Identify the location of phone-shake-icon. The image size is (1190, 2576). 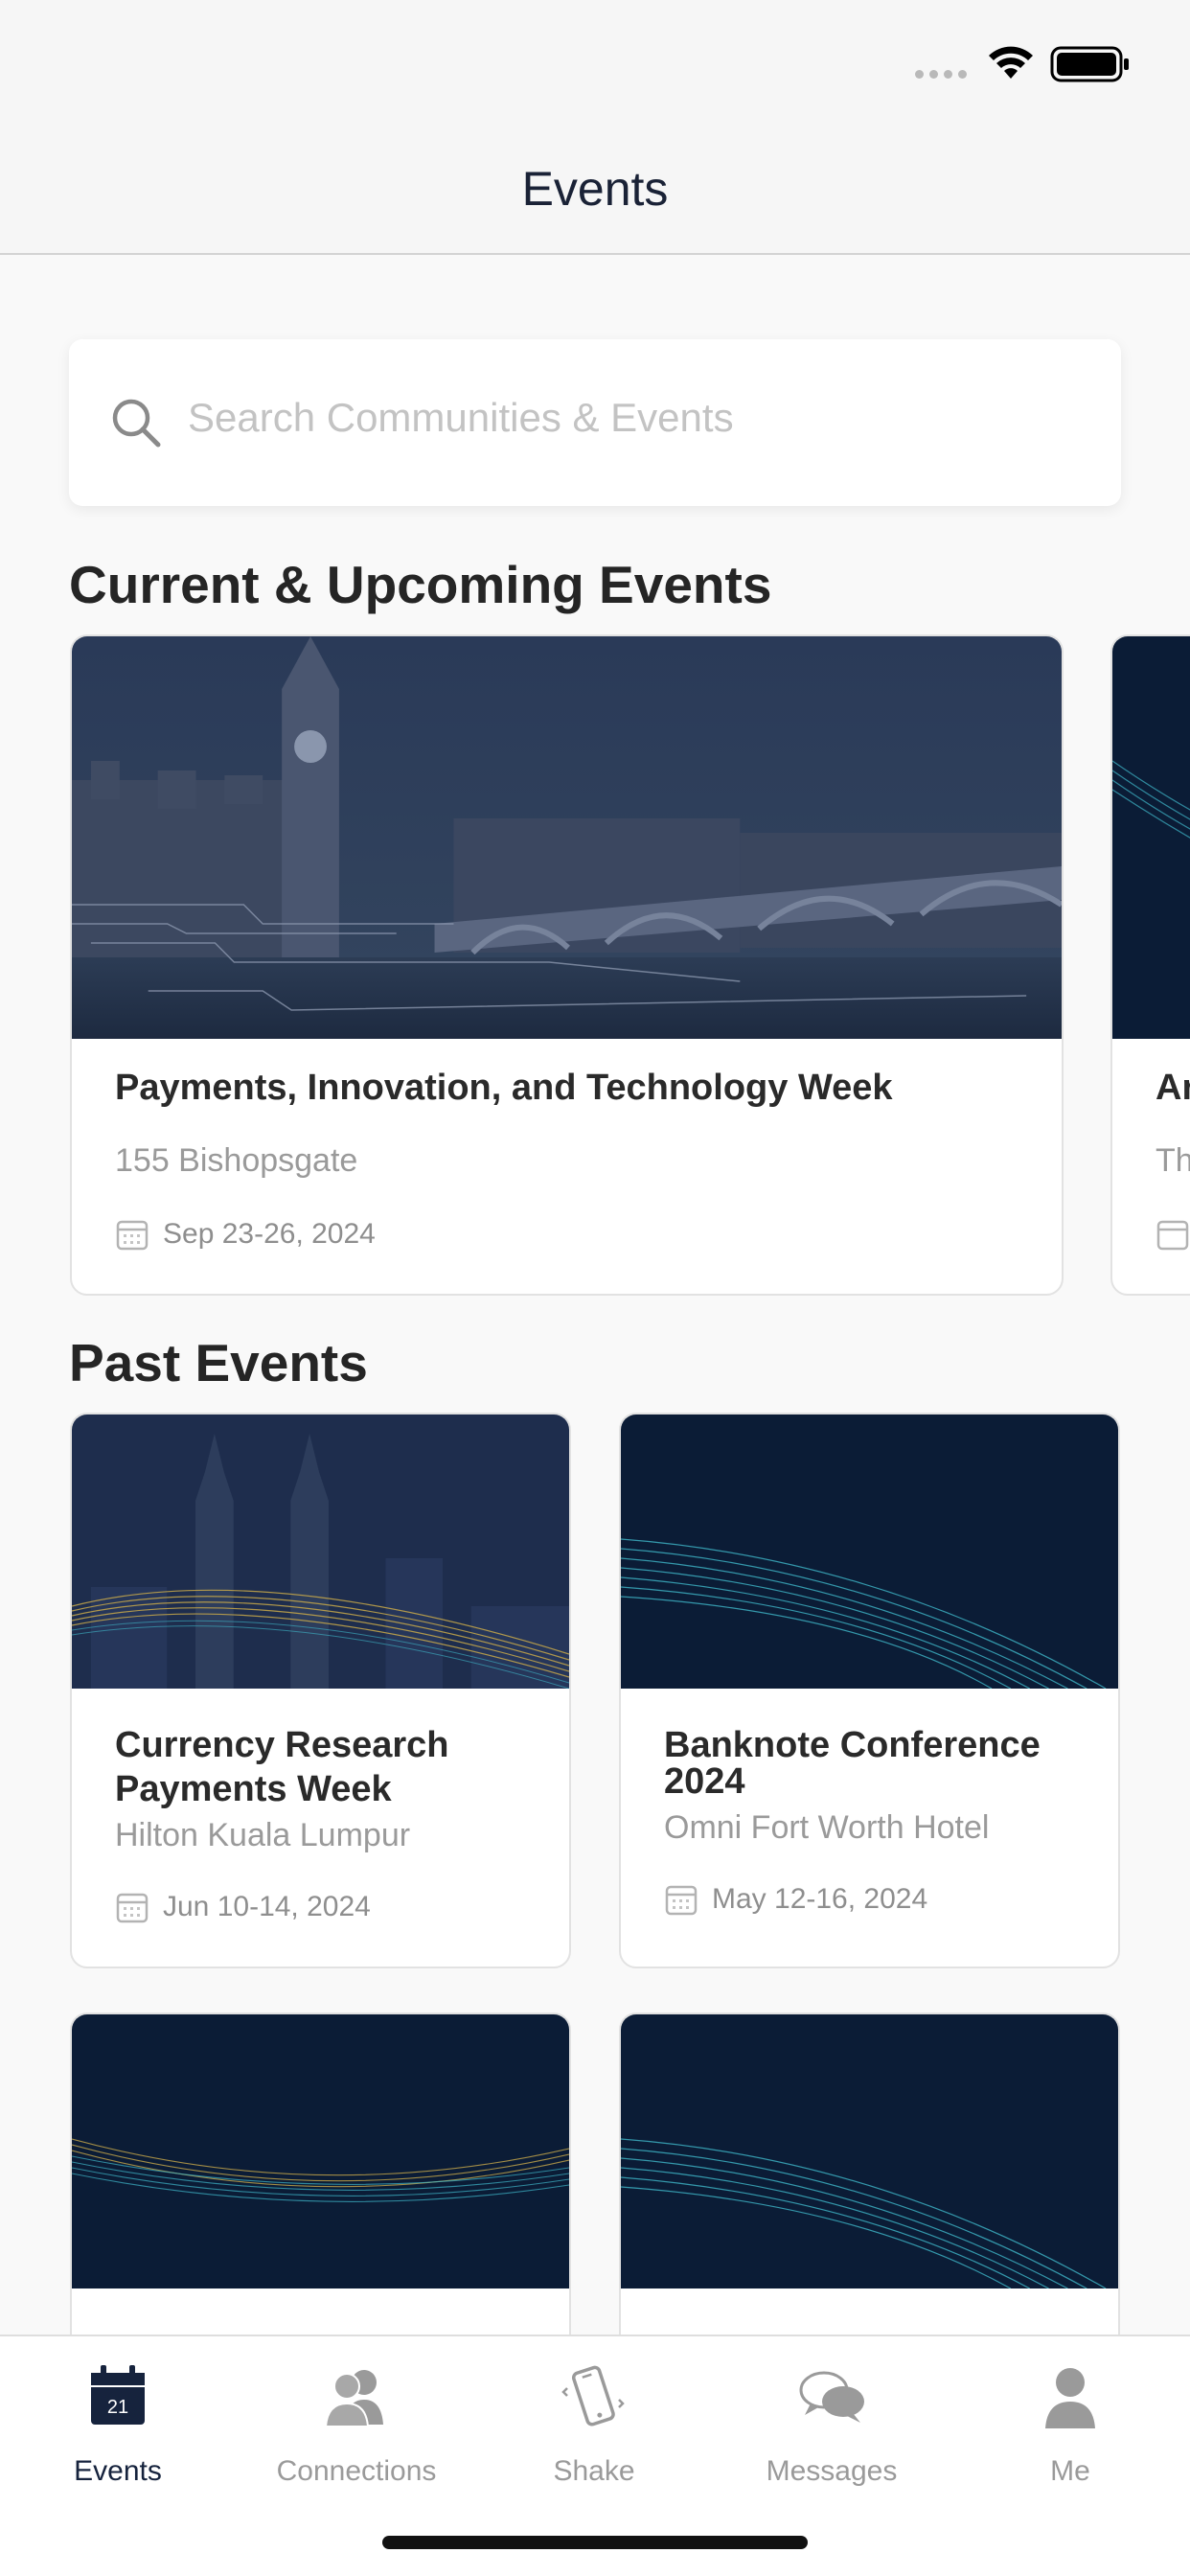
(593, 2395).